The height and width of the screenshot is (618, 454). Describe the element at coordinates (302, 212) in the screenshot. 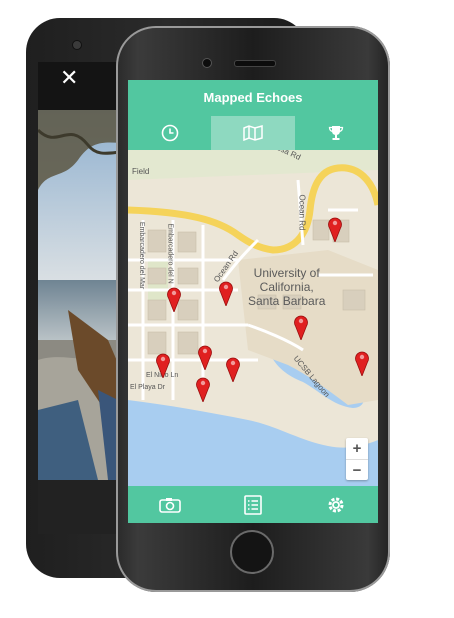

I see `map-label-ocean-rd-right: Ocean Rd` at that location.